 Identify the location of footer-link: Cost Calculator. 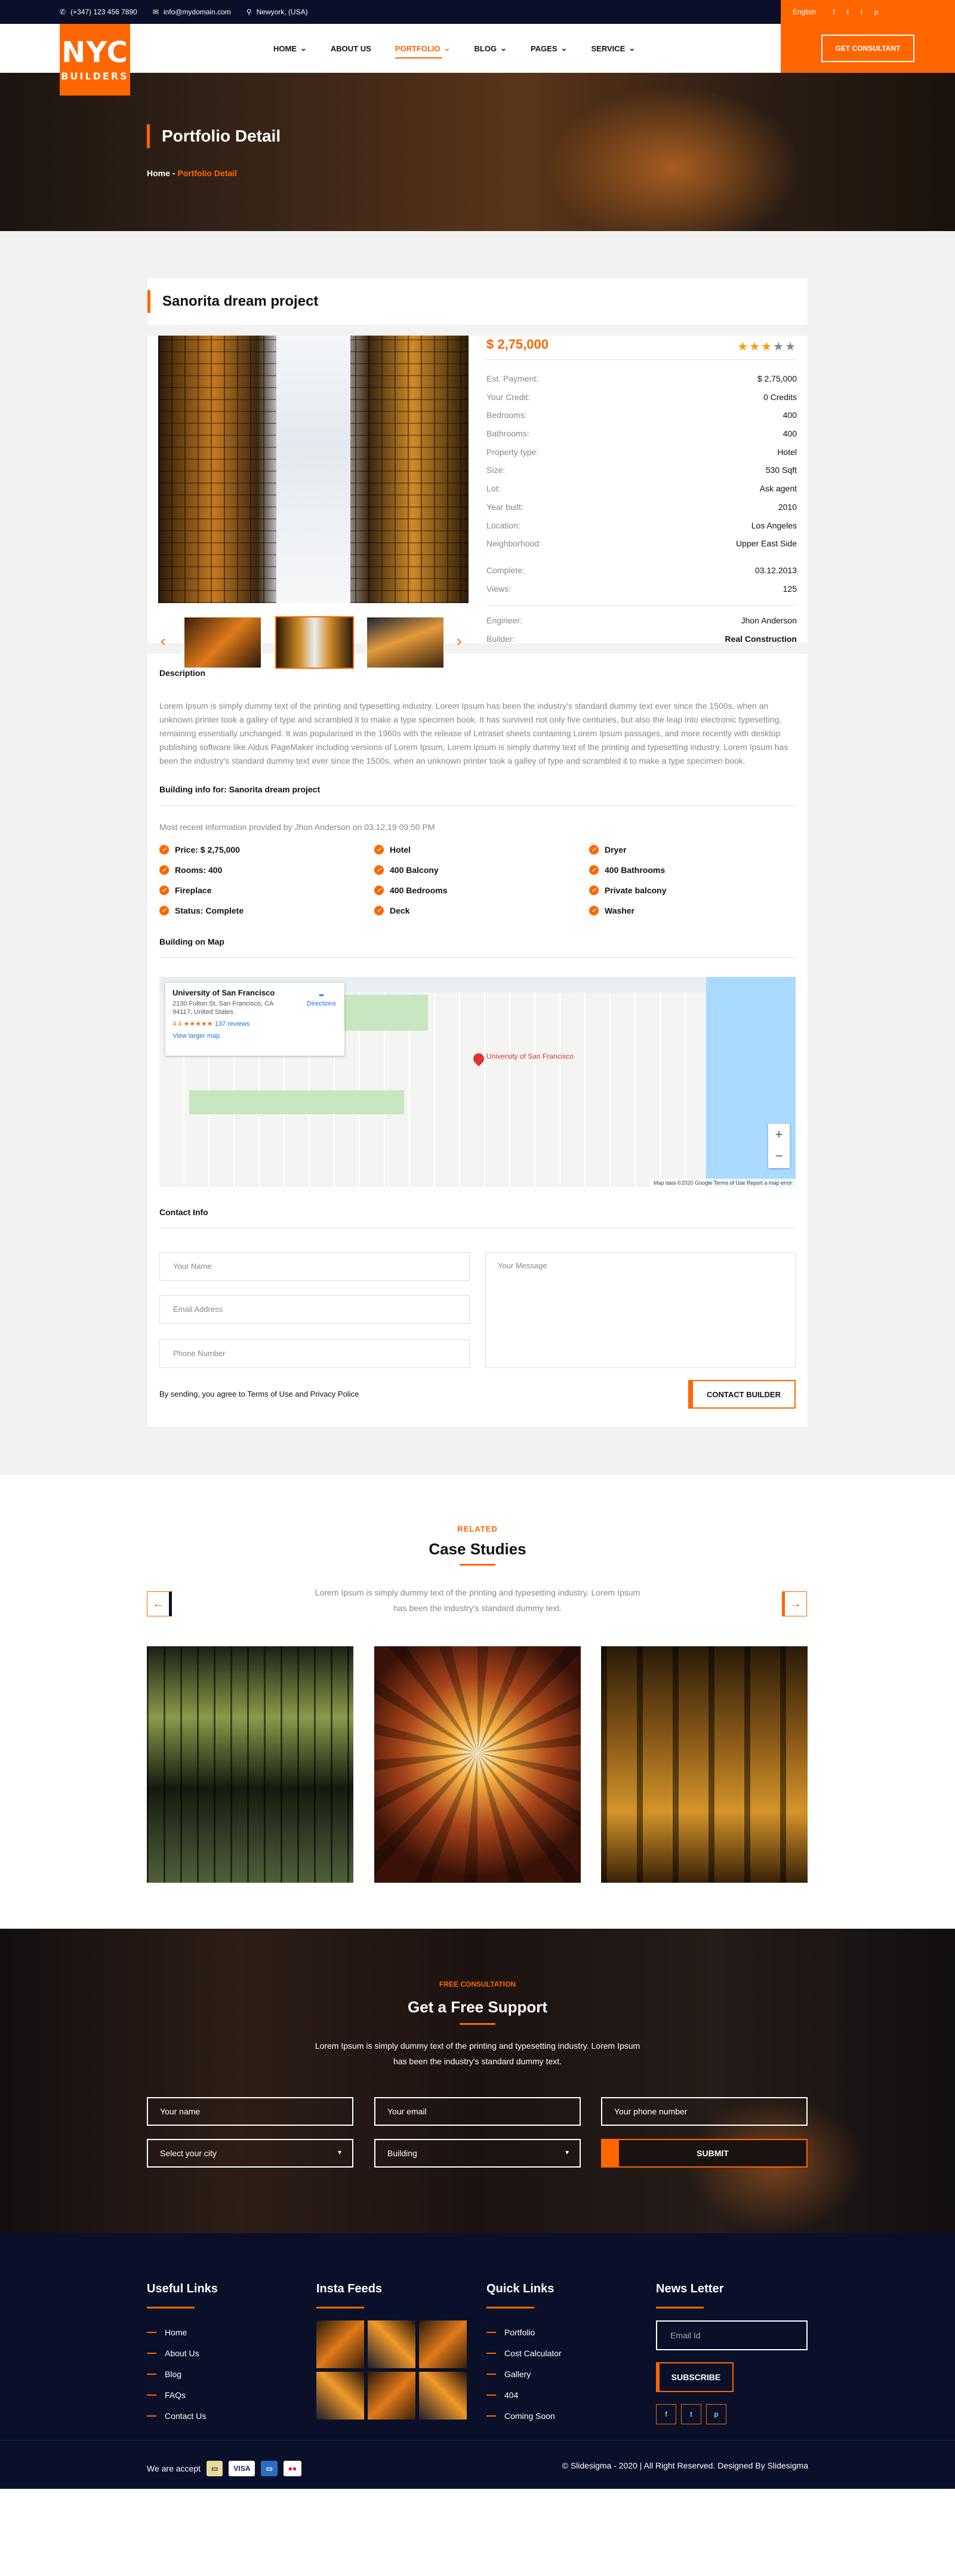
(524, 2353).